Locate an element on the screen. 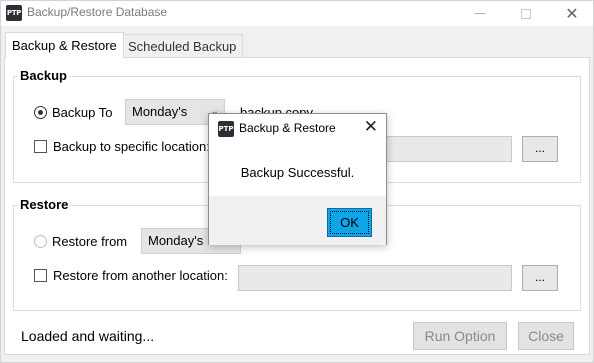 This screenshot has width=594, height=363. minimize-button is located at coordinates (480, 13).